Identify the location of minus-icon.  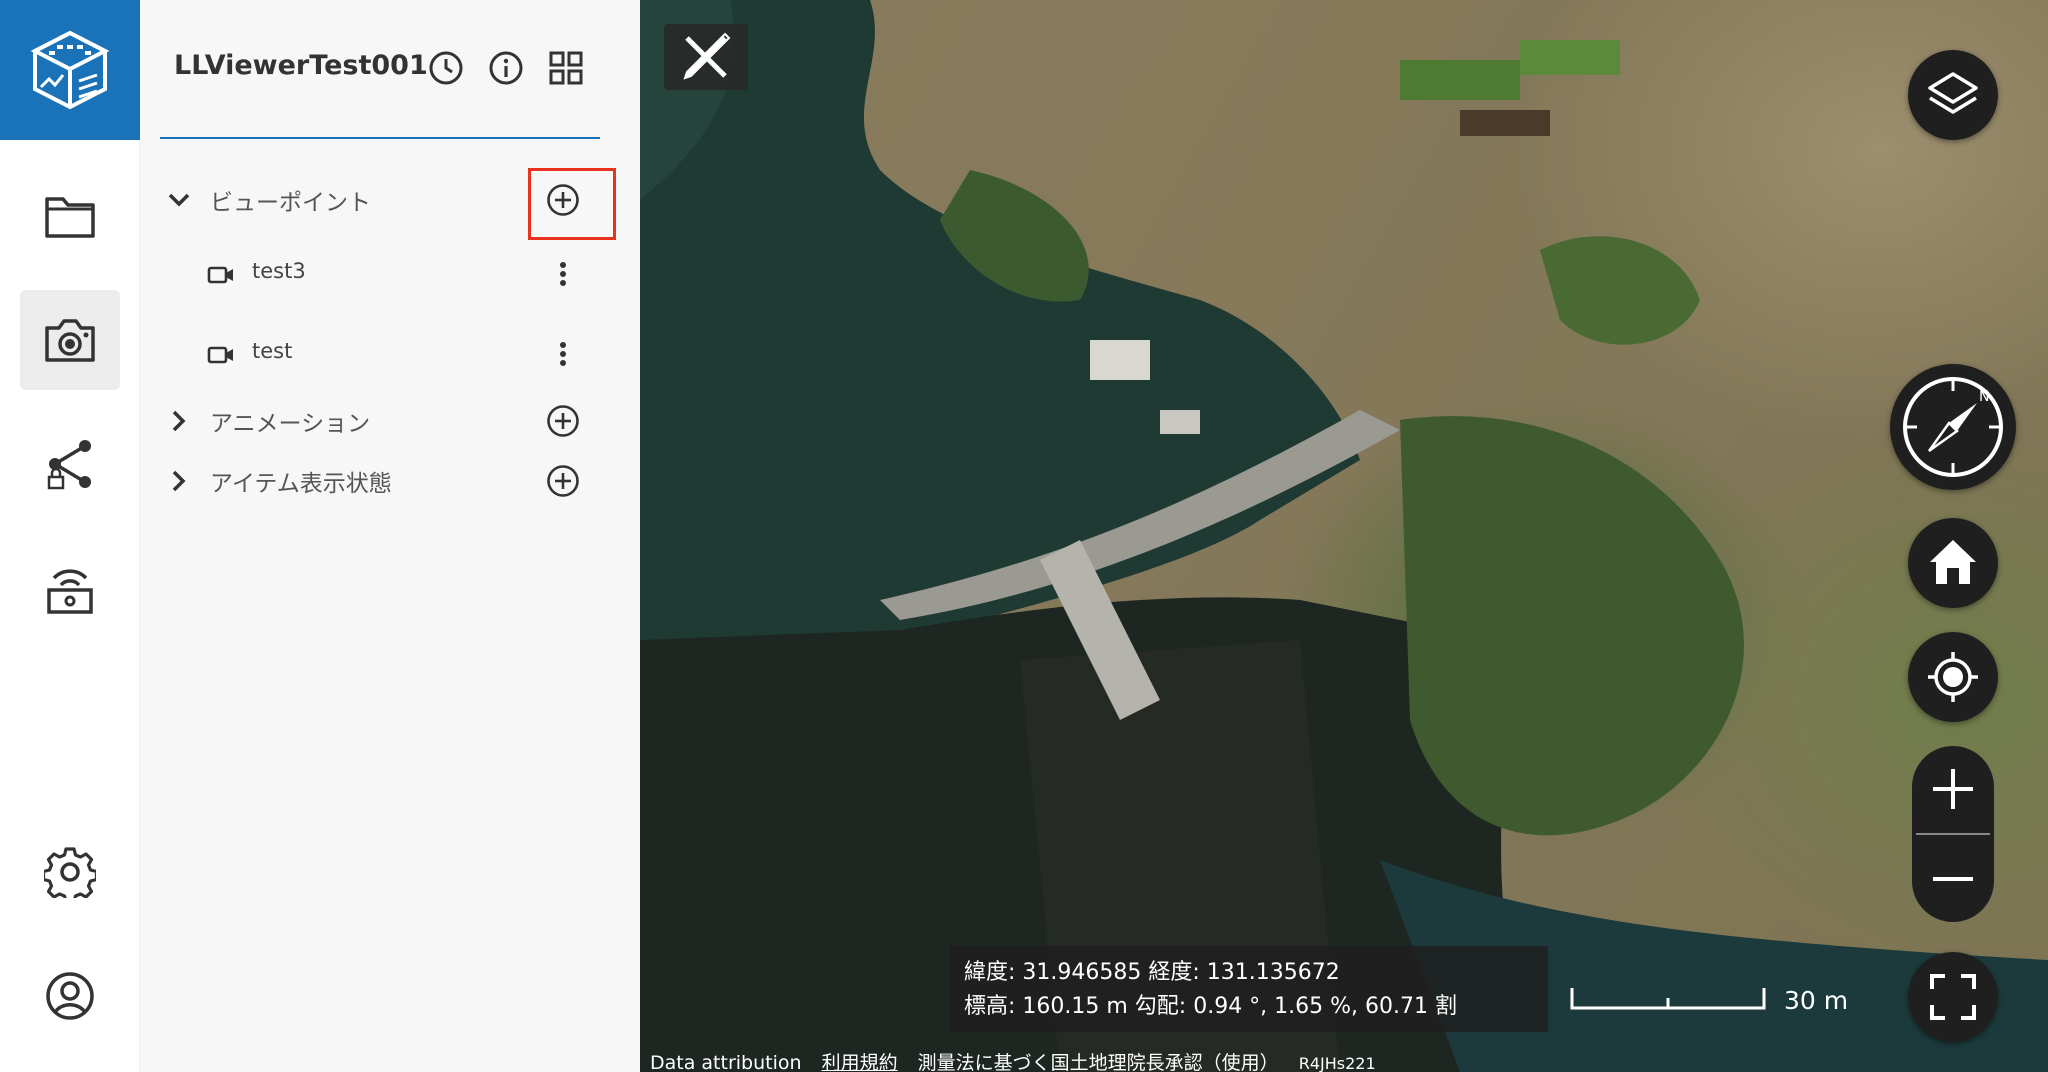
(1953, 879).